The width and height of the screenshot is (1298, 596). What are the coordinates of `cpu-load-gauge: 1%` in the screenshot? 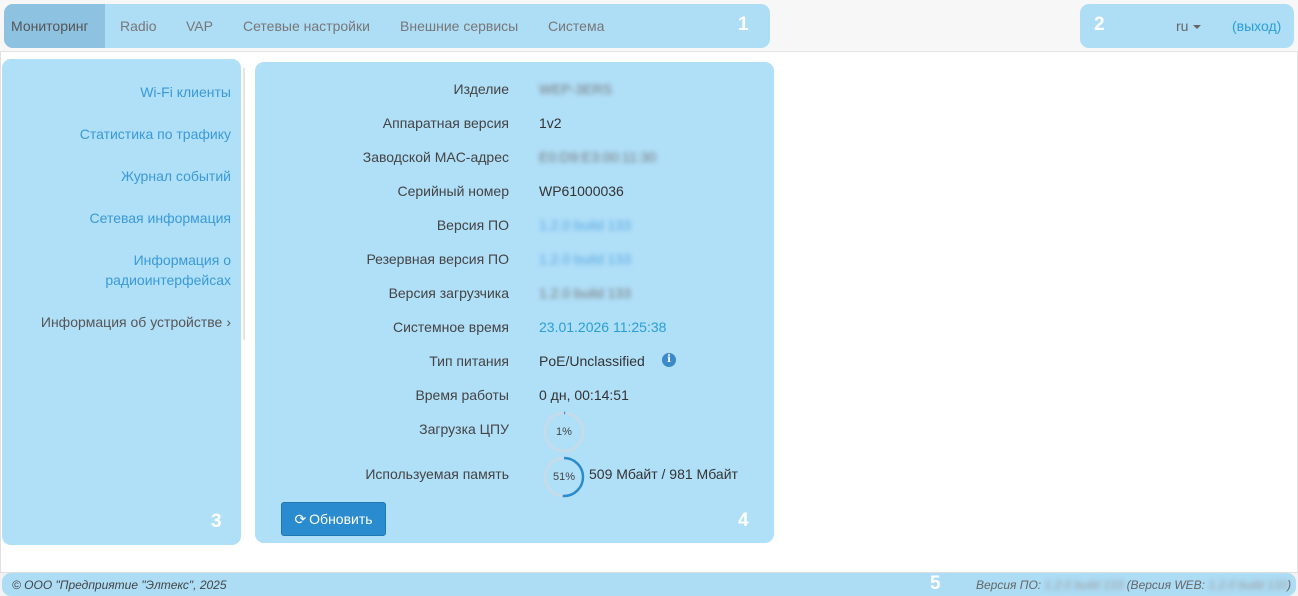 It's located at (564, 432).